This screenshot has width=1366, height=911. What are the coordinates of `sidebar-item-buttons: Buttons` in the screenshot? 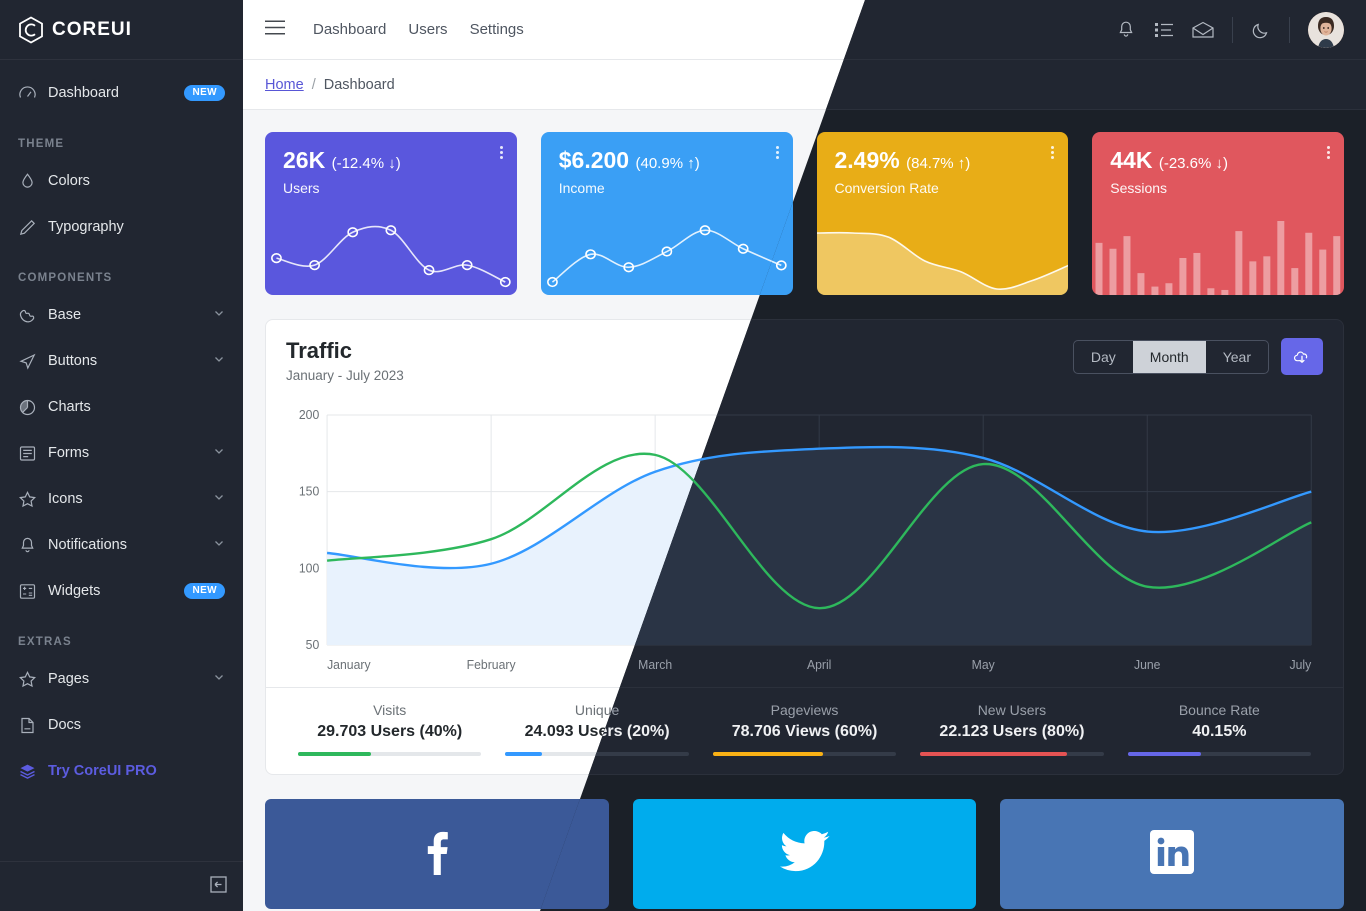 It's located at (121, 361).